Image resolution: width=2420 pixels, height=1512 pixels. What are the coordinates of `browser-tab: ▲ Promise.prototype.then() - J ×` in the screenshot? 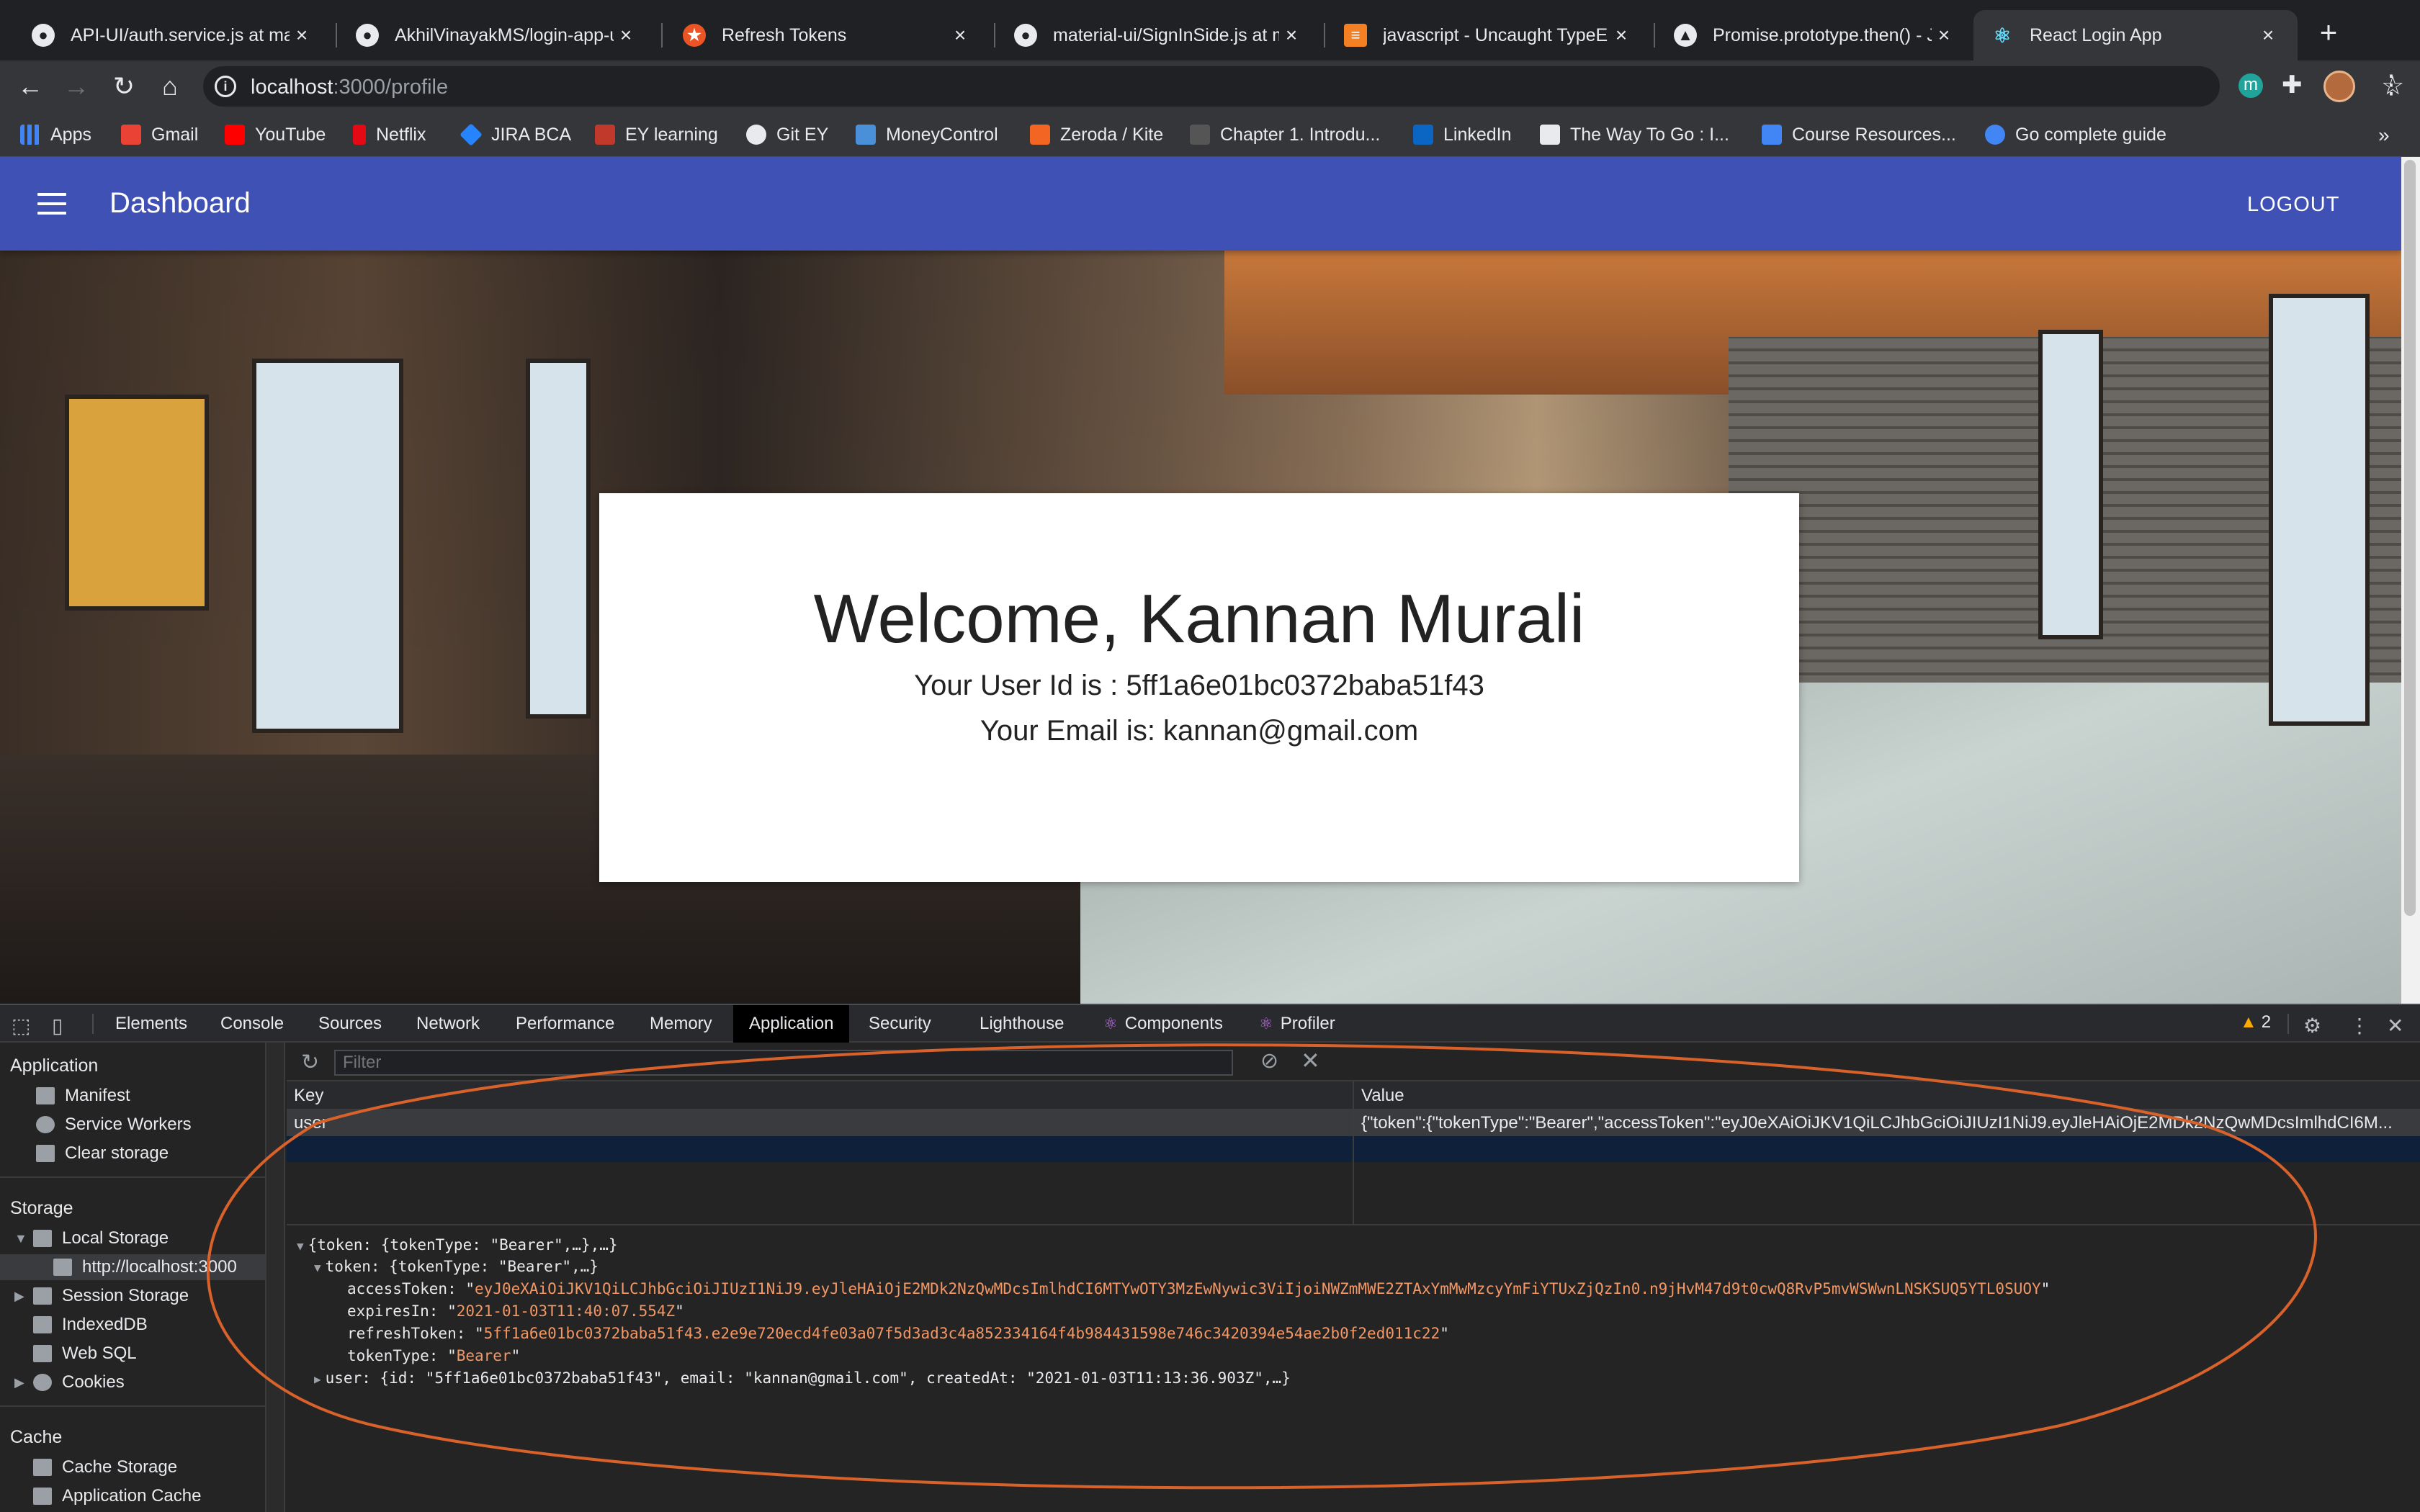 It's located at (1815, 35).